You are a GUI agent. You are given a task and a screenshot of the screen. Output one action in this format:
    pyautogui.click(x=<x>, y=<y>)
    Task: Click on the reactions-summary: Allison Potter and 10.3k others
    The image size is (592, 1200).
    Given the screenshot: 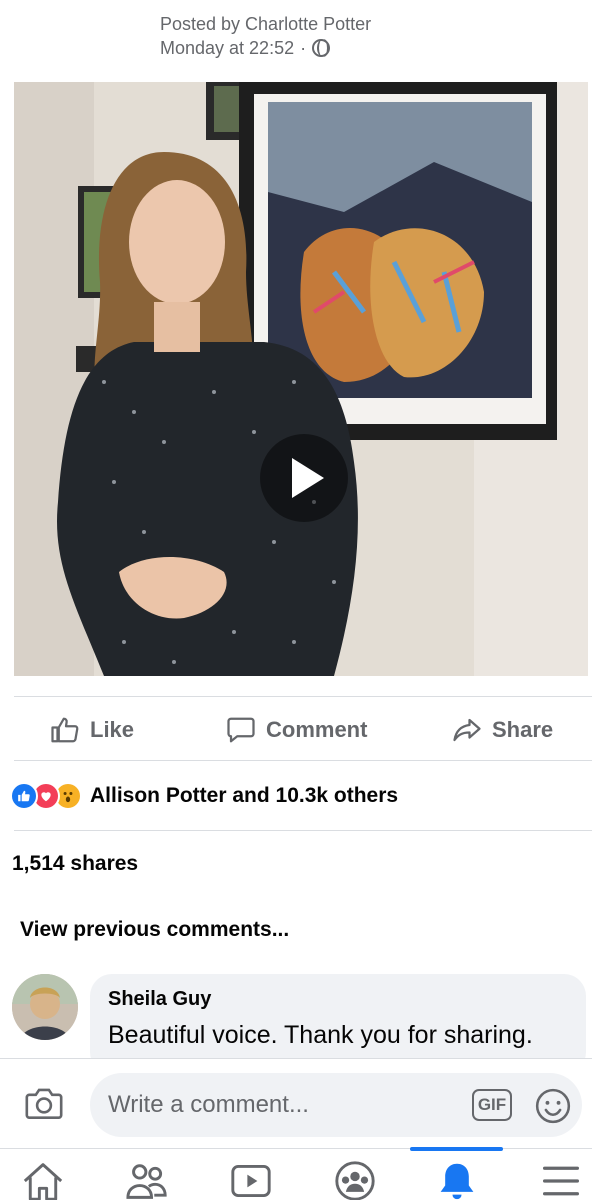 What is the action you would take?
    pyautogui.click(x=204, y=796)
    